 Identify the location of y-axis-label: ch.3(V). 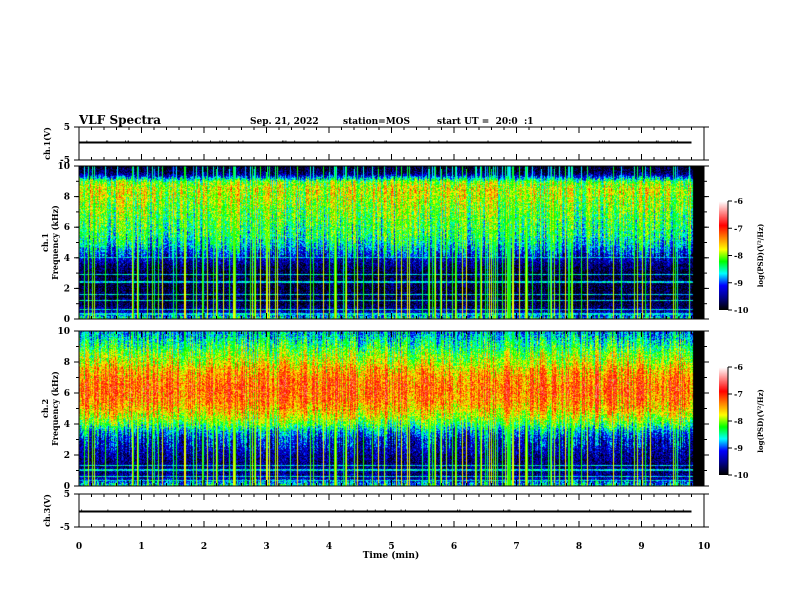
(47, 510).